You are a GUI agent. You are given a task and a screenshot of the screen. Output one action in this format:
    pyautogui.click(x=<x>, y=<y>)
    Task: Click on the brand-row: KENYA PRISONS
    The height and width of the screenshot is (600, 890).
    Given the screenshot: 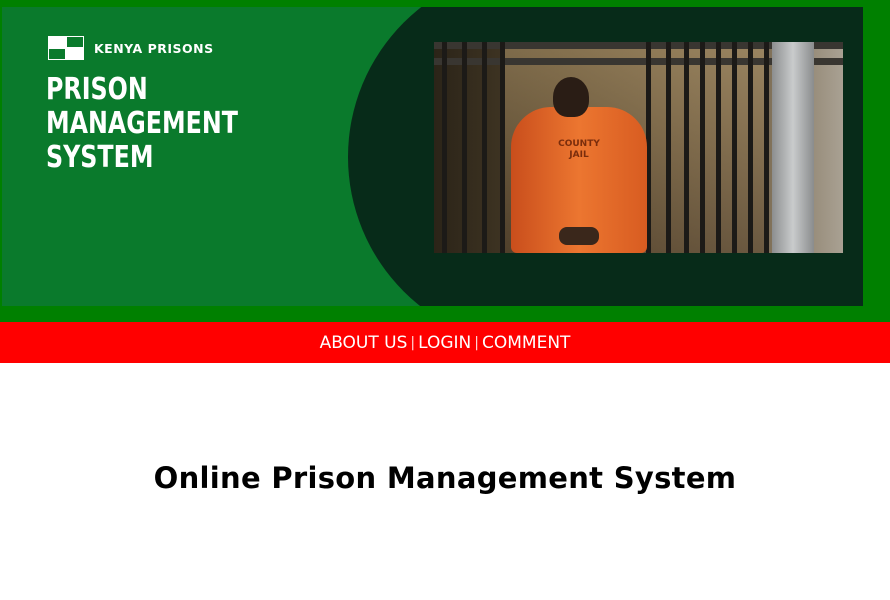 What is the action you would take?
    pyautogui.click(x=131, y=48)
    